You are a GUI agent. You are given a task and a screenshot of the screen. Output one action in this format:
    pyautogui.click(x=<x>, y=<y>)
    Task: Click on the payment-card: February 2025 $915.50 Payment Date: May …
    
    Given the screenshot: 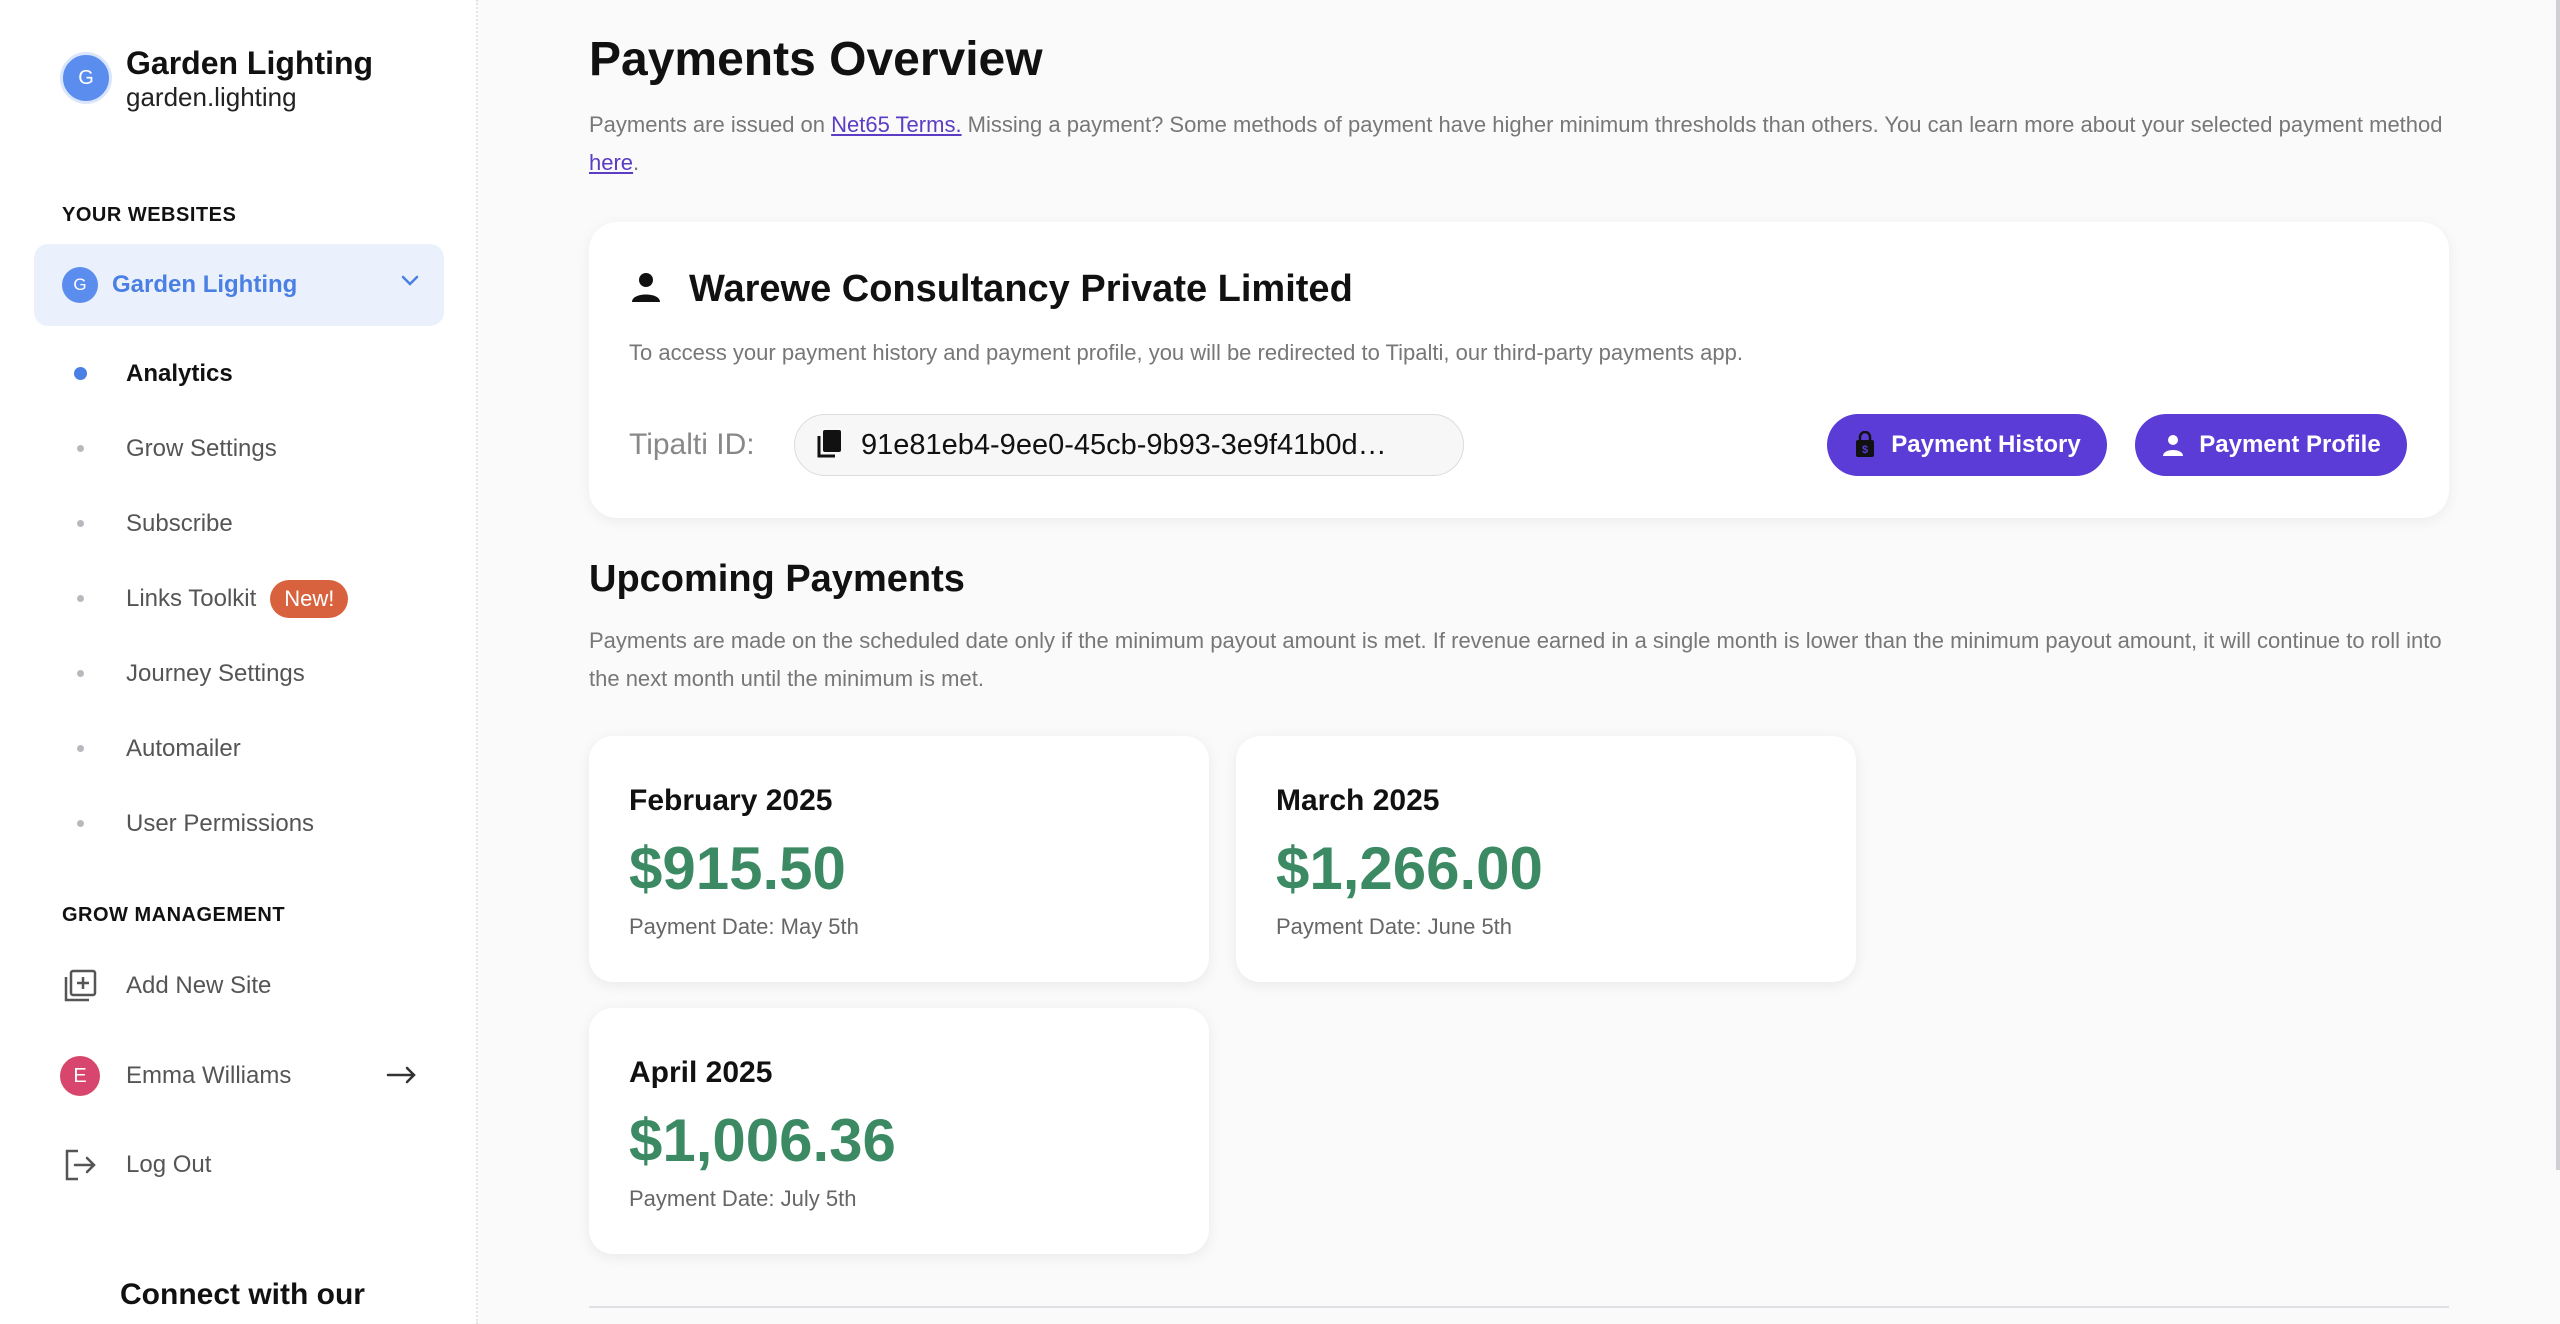 What is the action you would take?
    pyautogui.click(x=899, y=859)
    